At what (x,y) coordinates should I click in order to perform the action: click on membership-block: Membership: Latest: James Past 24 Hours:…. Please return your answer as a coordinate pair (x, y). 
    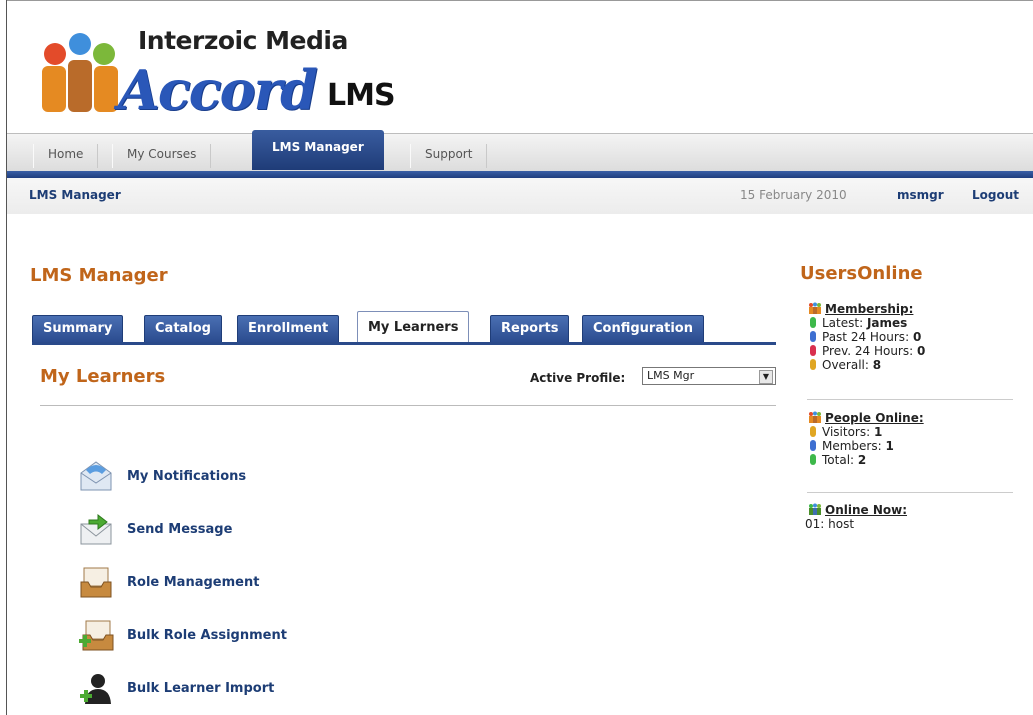
    Looking at the image, I should click on (866, 337).